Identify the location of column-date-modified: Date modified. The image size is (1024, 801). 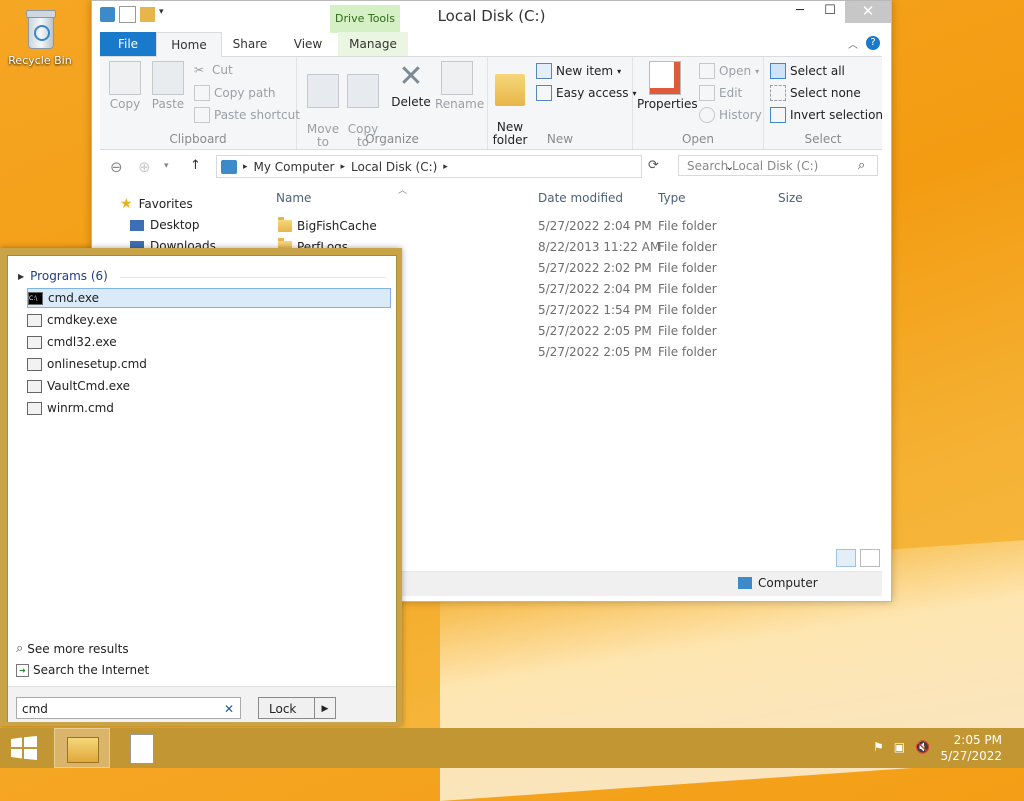
(580, 198).